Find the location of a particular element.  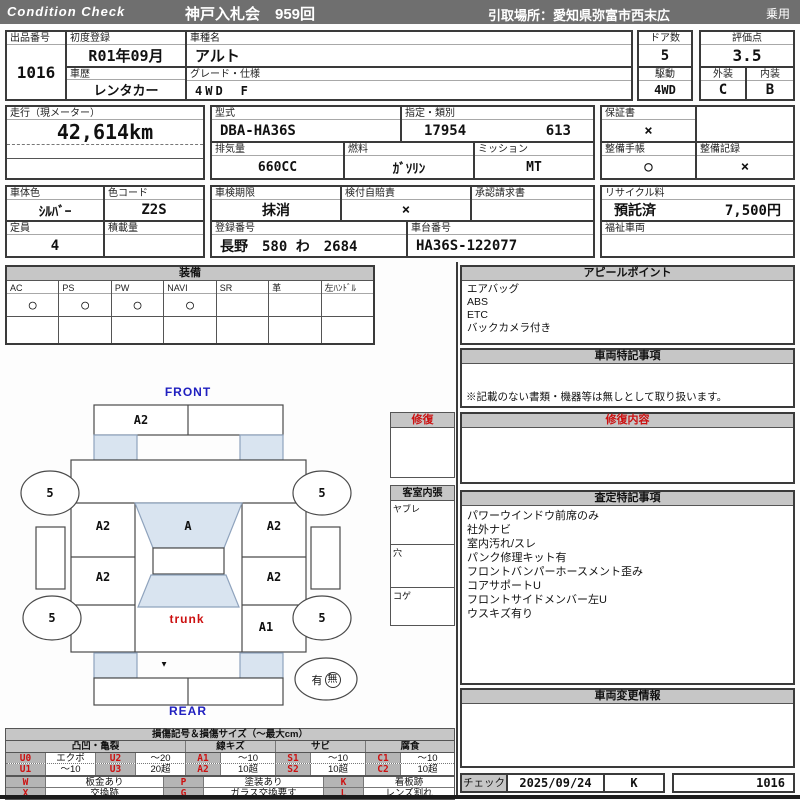

mileage-value: 42,614km is located at coordinates (105, 132).